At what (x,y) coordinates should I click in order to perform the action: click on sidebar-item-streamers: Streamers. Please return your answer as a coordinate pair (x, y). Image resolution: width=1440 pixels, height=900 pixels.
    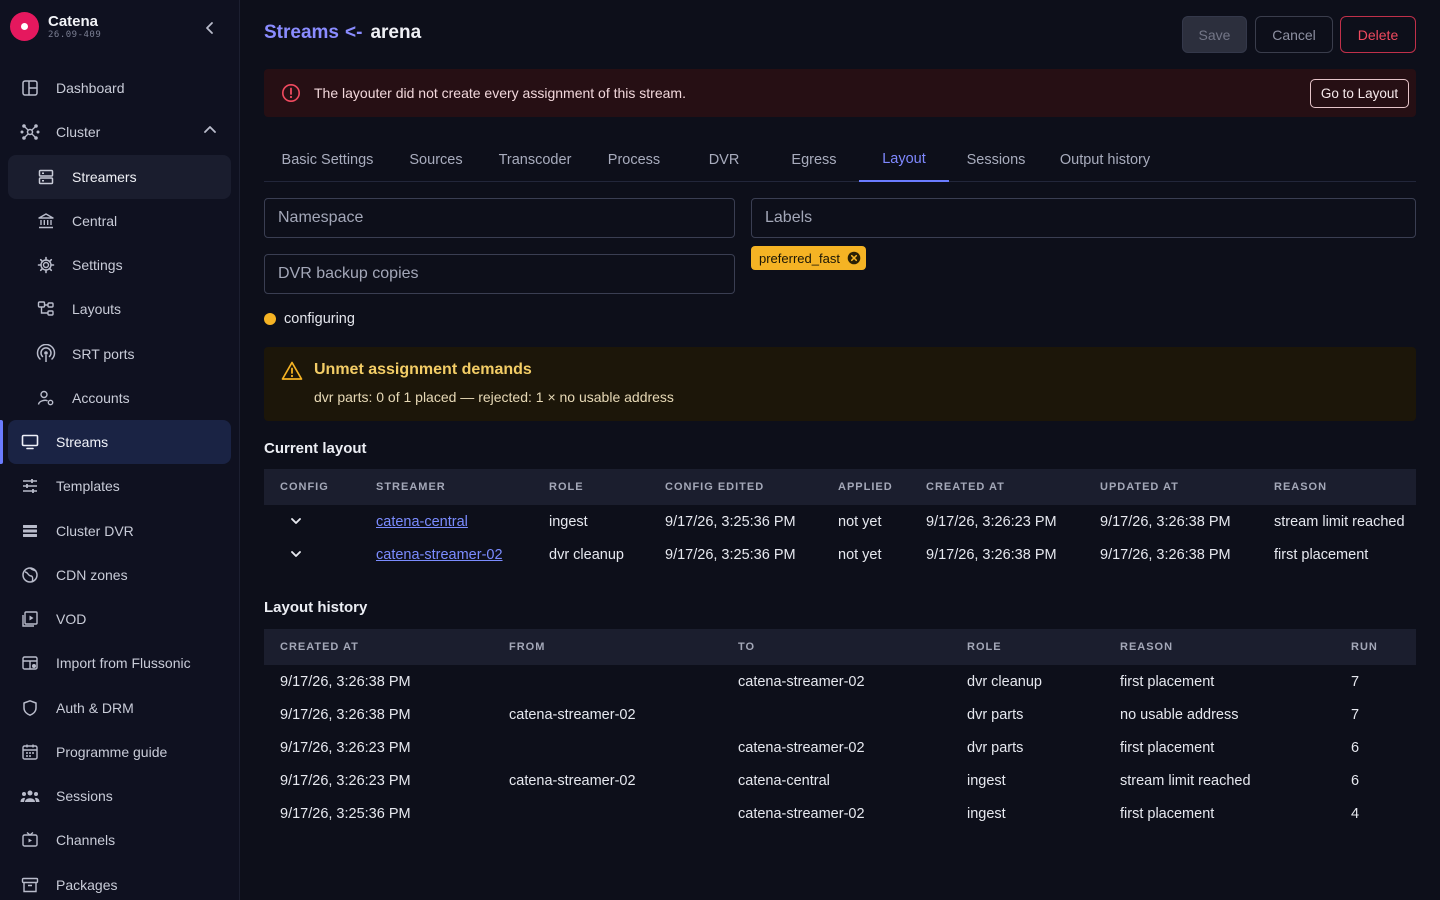
    Looking at the image, I should click on (119, 177).